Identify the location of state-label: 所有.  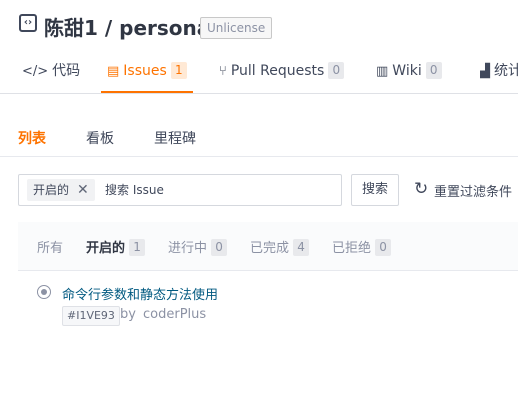
(50, 248).